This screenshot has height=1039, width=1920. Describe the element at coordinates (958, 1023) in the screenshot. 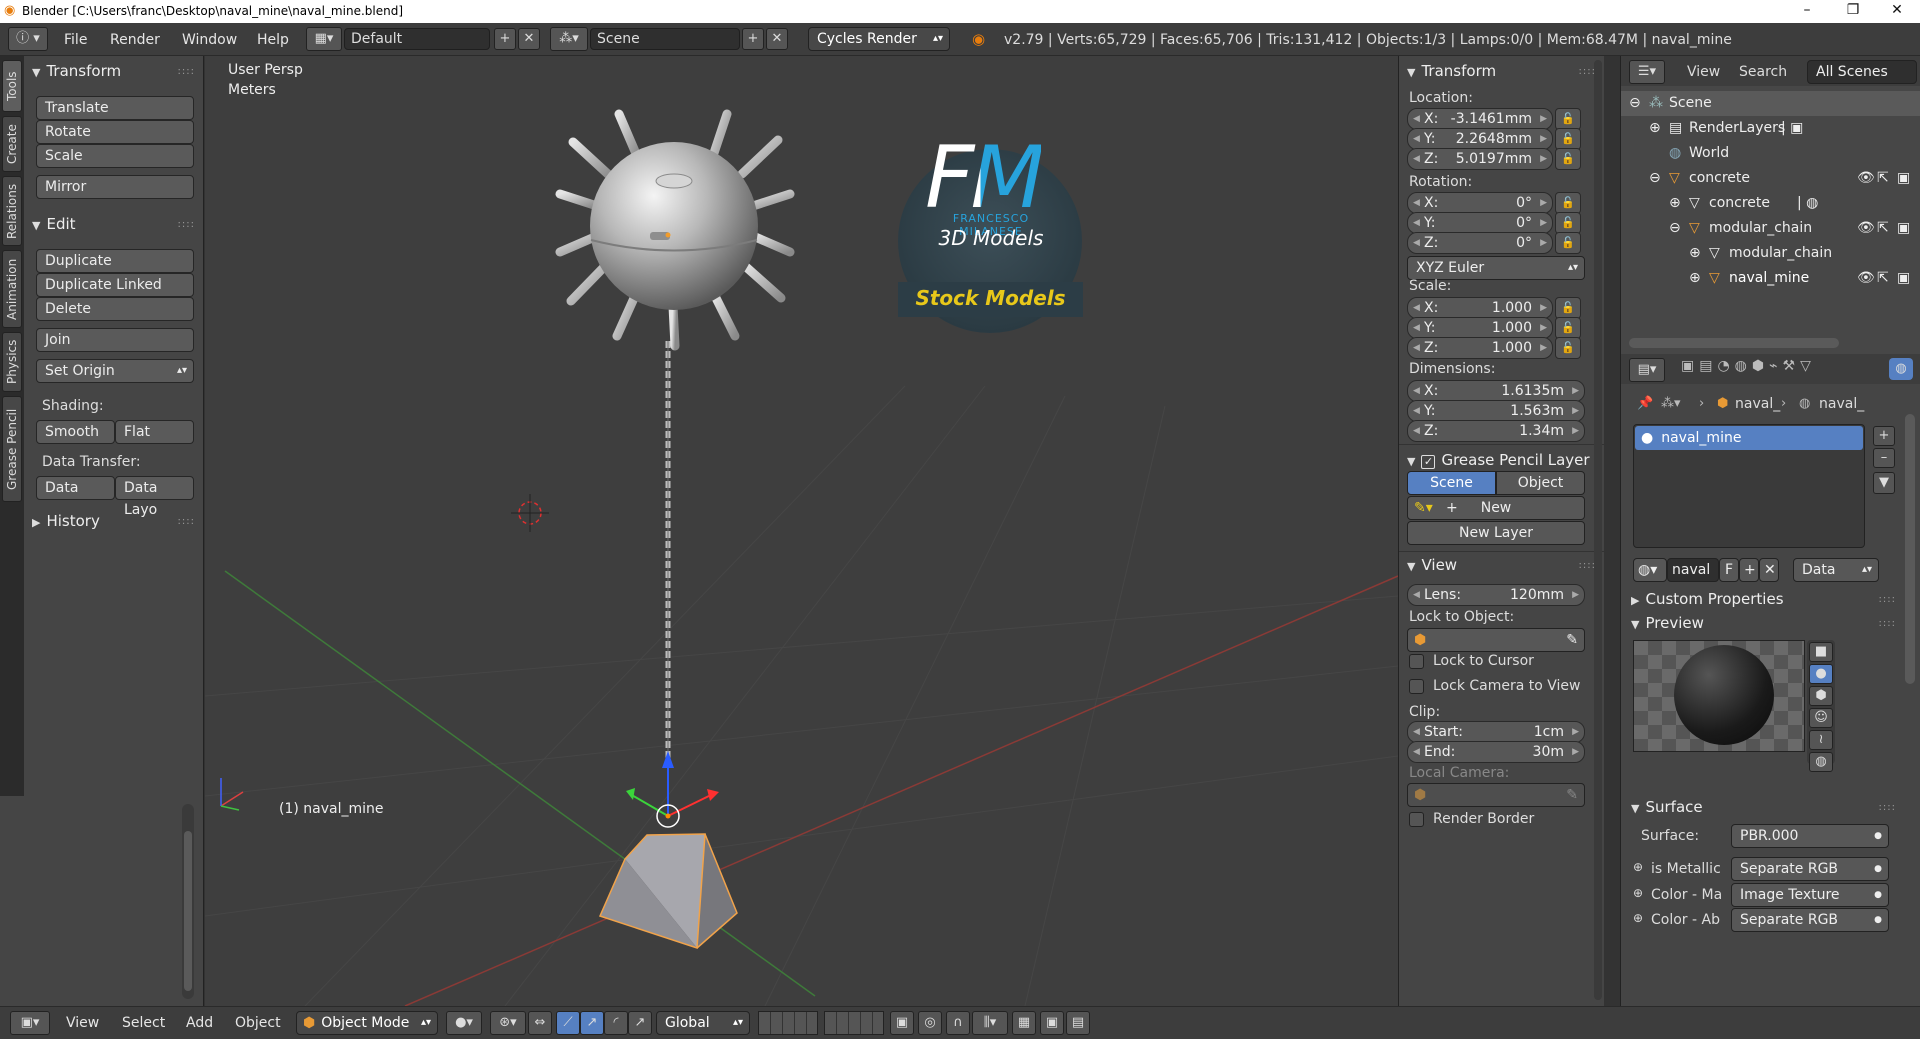

I see `snap-toggle-button: ∩` at that location.